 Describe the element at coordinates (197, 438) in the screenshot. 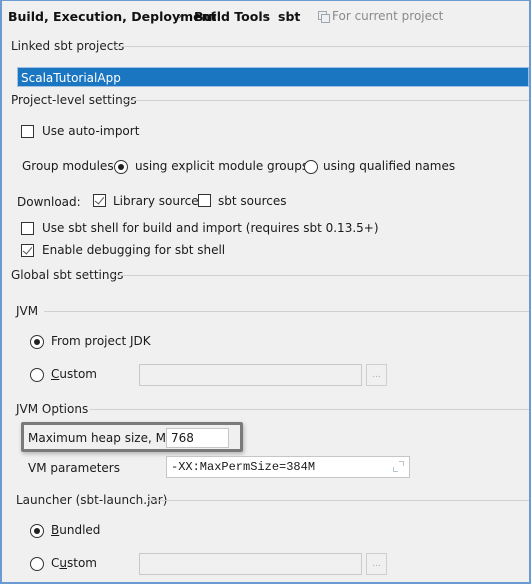

I see `max-heap-input: 768` at that location.